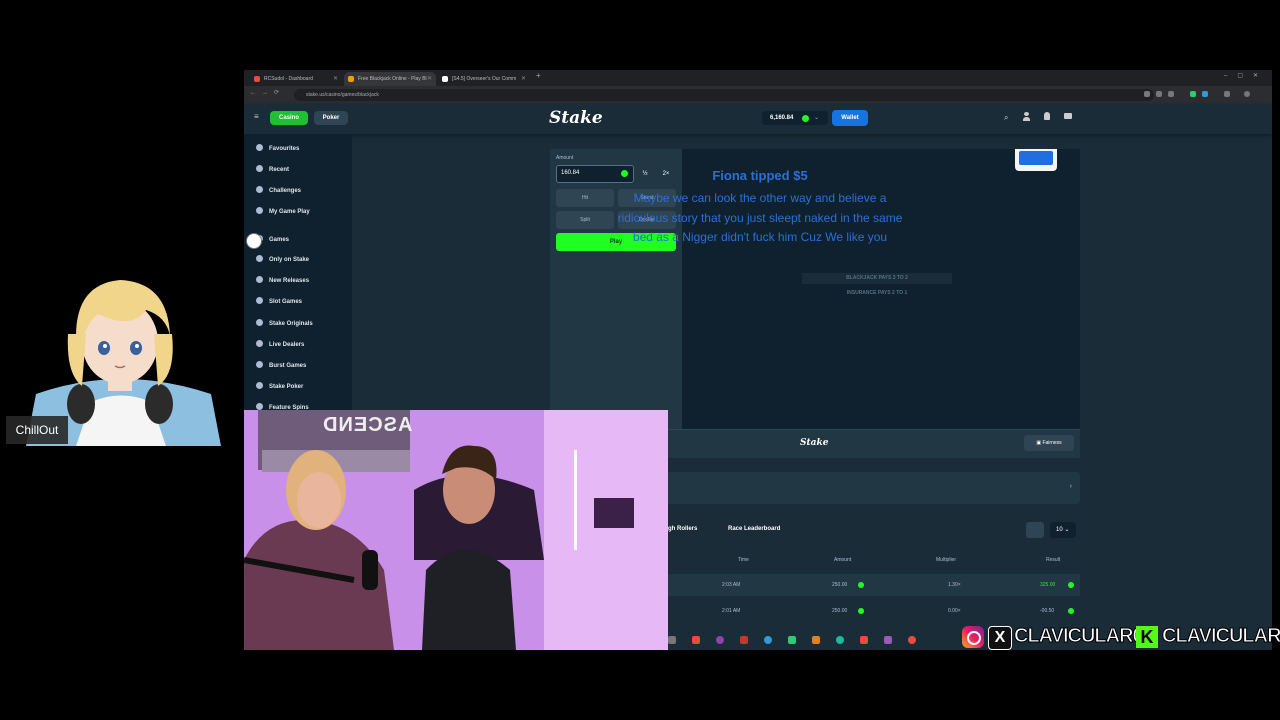 This screenshot has height=720, width=1280. I want to click on sidebar-item-burst-games: Burst Games, so click(281, 366).